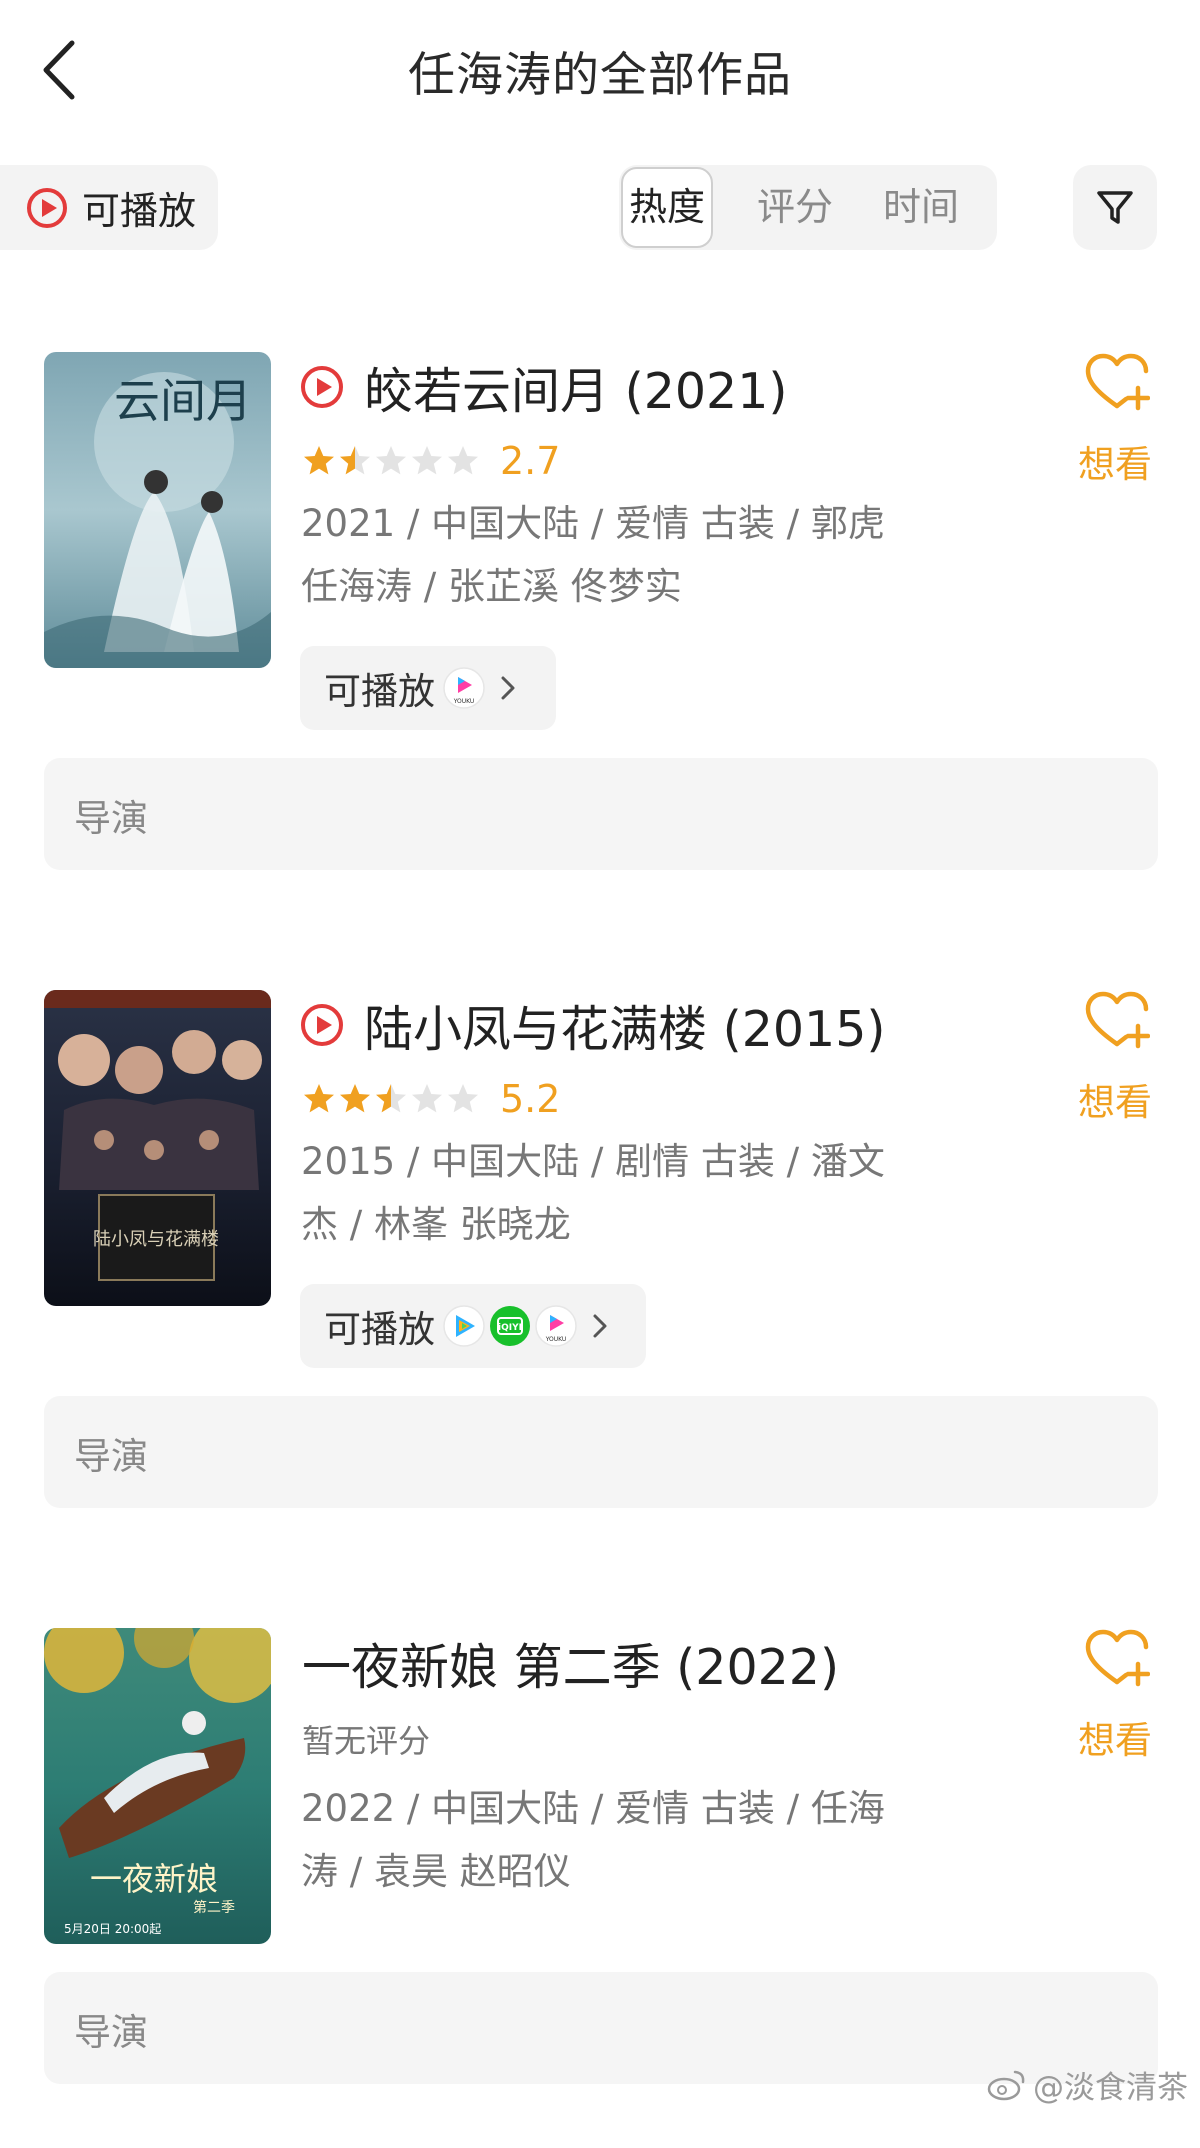 This screenshot has height=2148, width=1200. Describe the element at coordinates (154, 1879) in the screenshot. I see `poster-title-text: 一夜新娘` at that location.